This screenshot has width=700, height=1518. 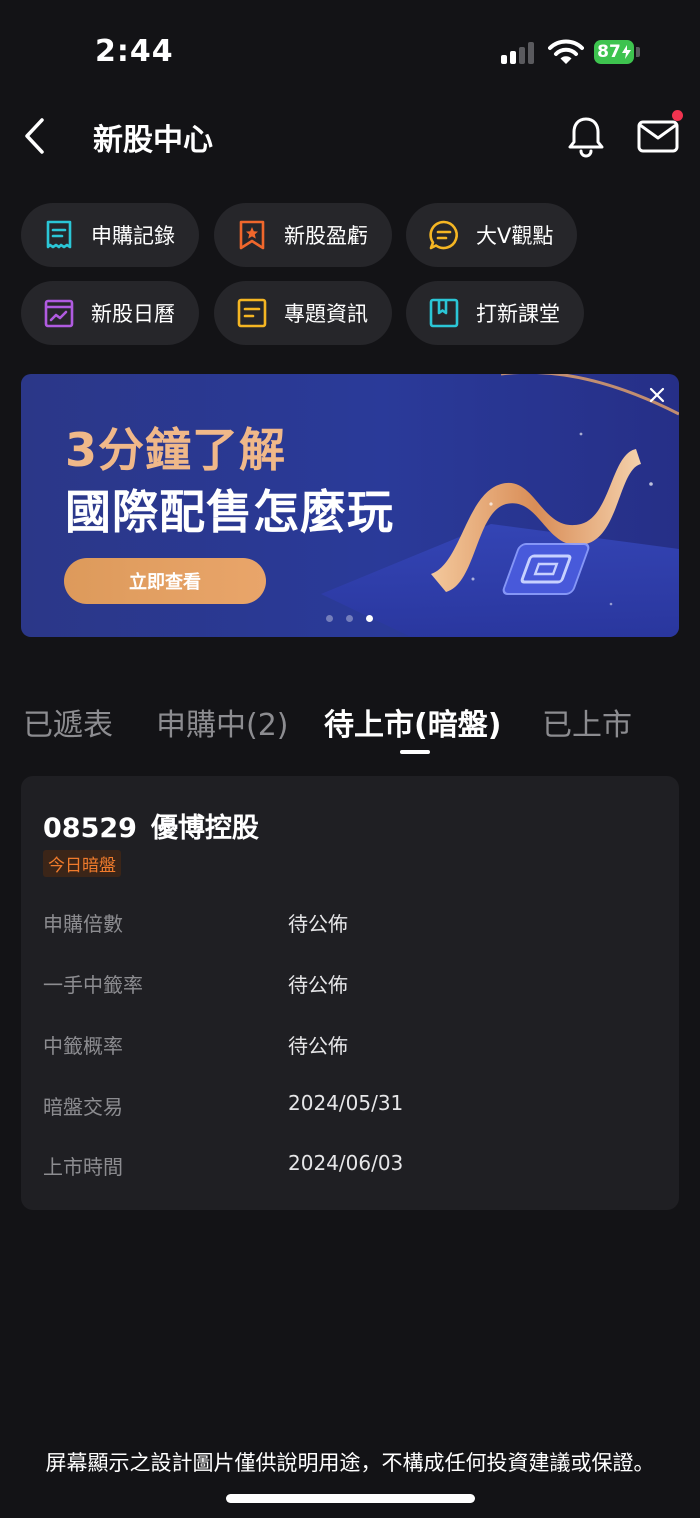 I want to click on battery-icon: 87, so click(x=614, y=52).